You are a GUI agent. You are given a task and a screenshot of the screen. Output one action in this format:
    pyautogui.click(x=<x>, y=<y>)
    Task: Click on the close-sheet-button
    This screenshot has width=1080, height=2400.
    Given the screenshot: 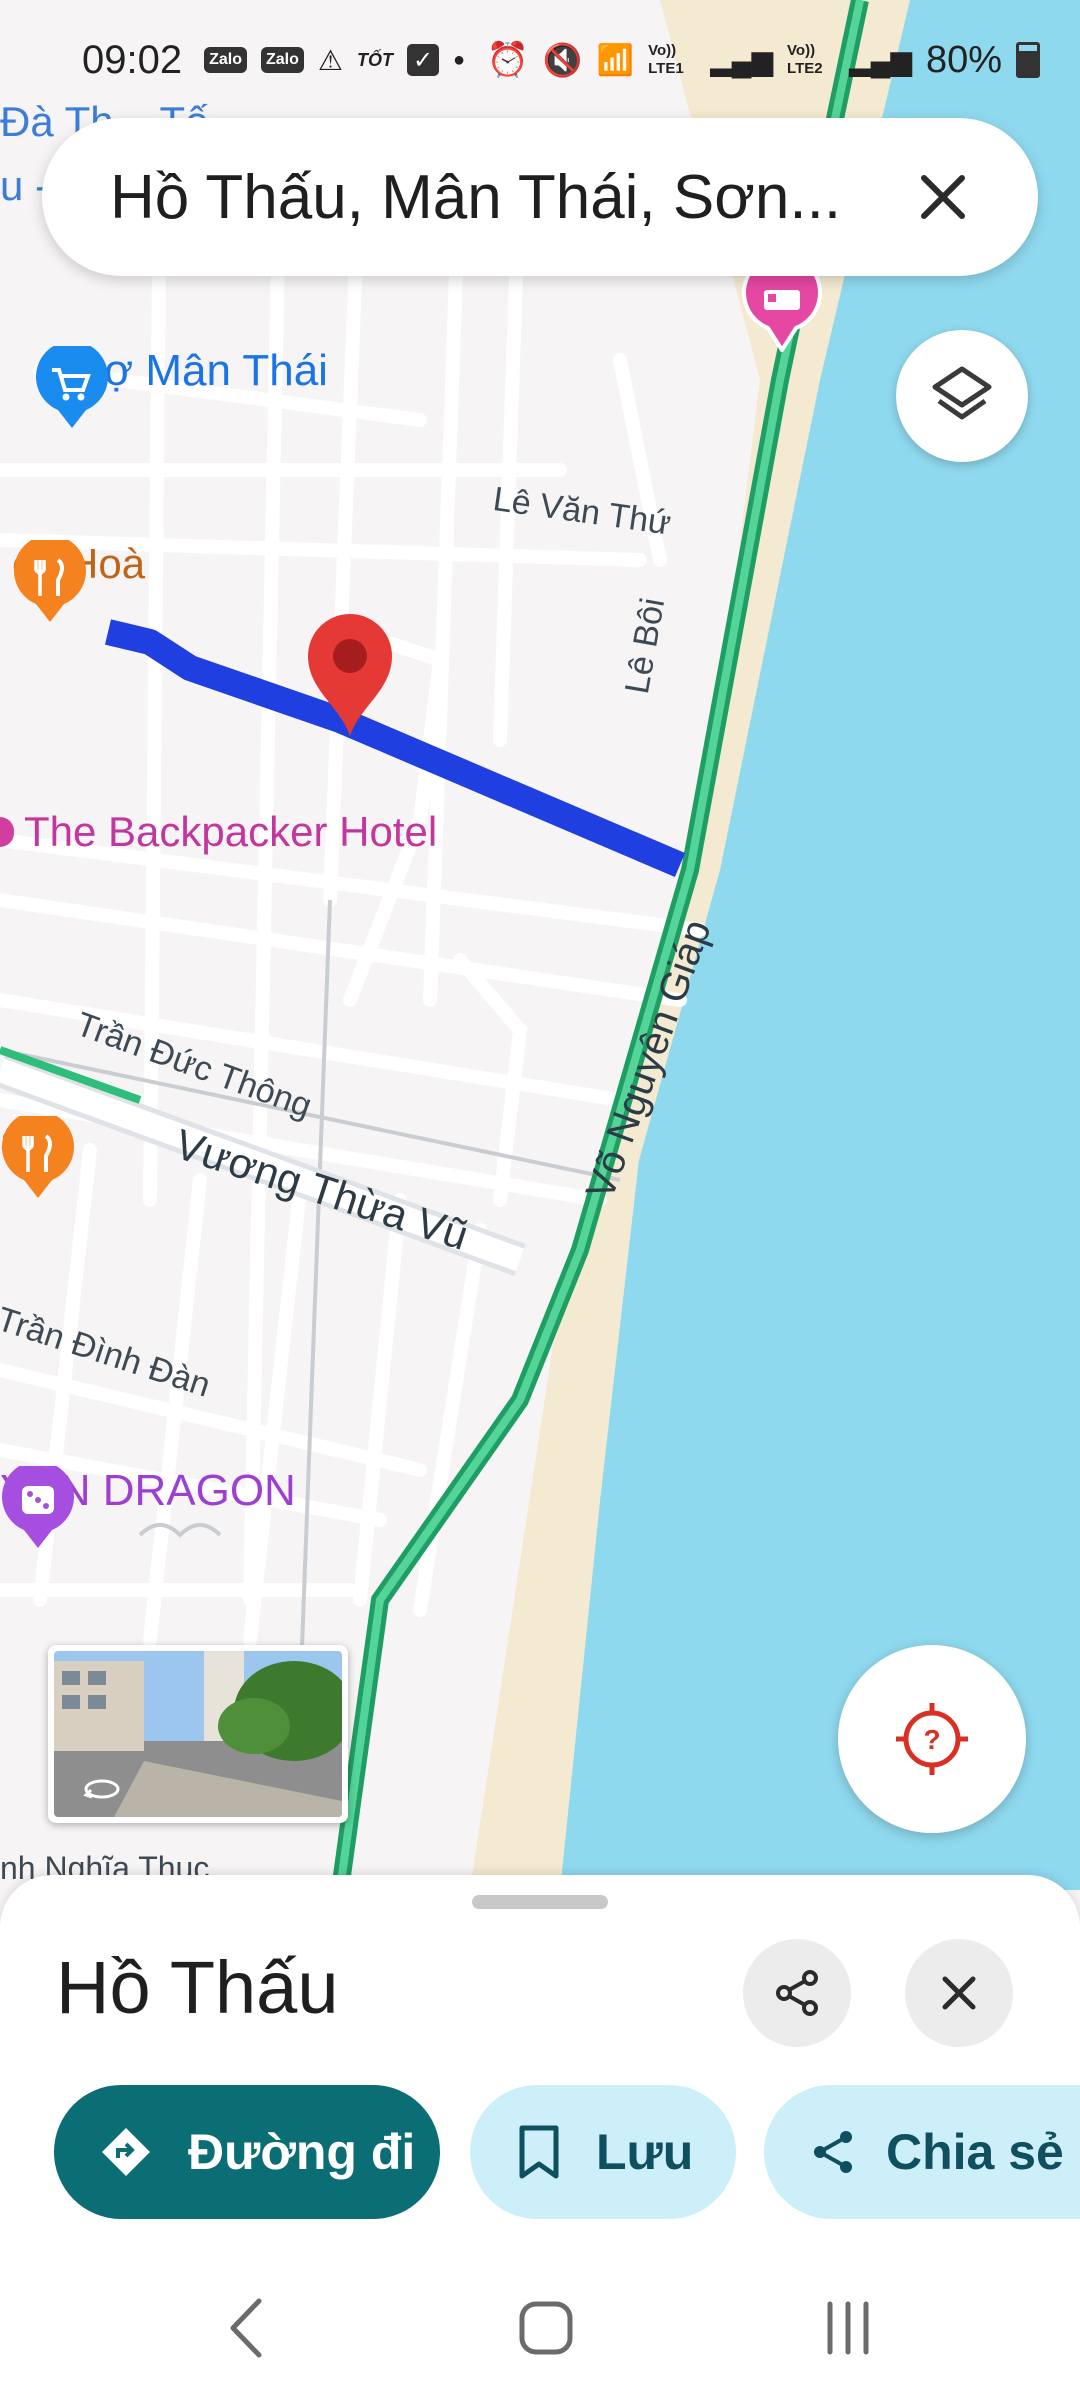 What is the action you would take?
    pyautogui.click(x=959, y=1993)
    